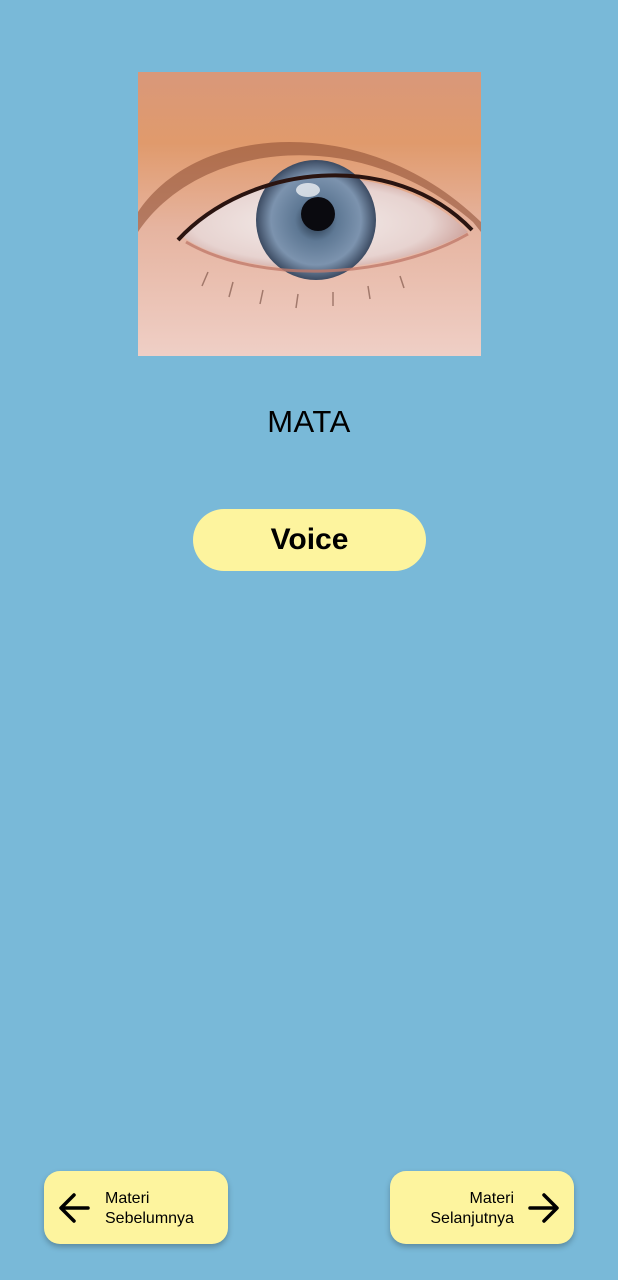  I want to click on arrow-right-icon, so click(543, 1208).